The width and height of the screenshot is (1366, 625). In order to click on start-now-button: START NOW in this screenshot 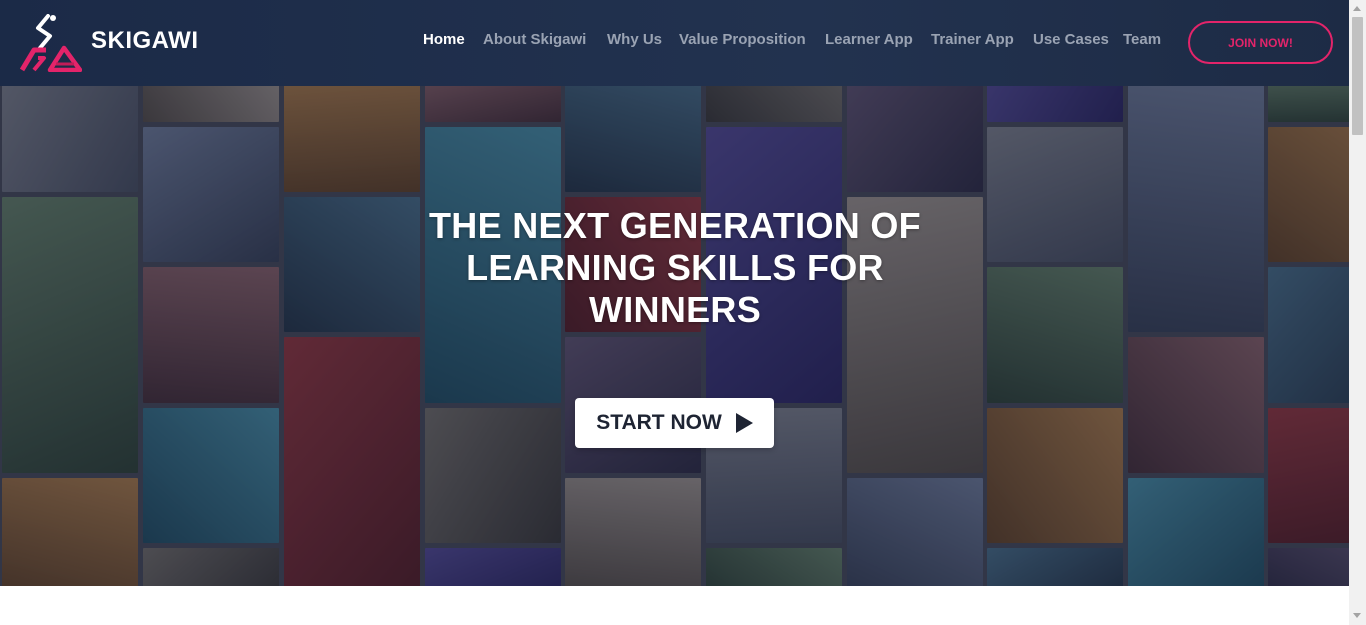, I will do `click(674, 423)`.